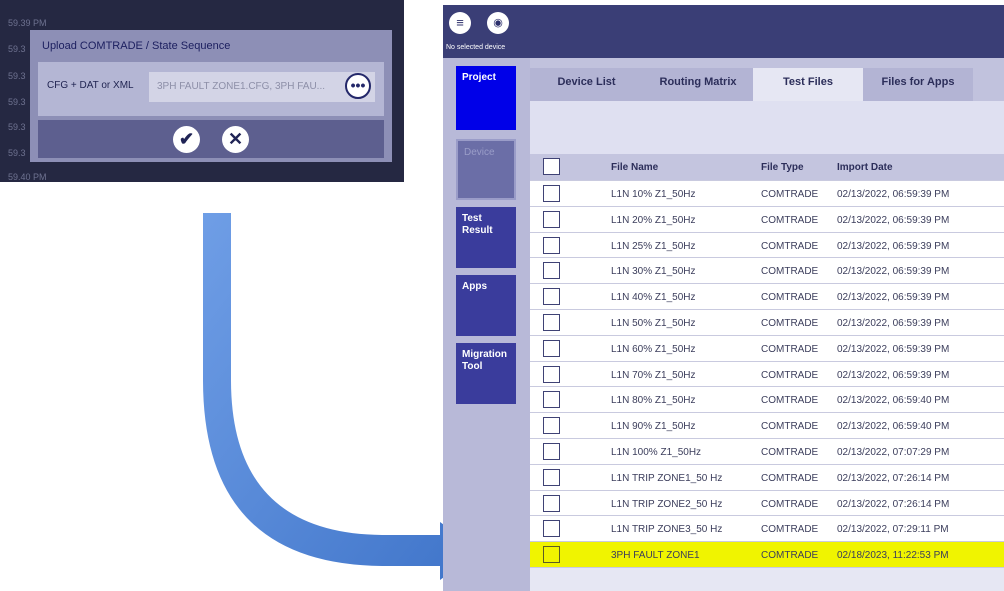 Image resolution: width=1004 pixels, height=591 pixels. I want to click on dialog-footer: ✔ ✕, so click(211, 139).